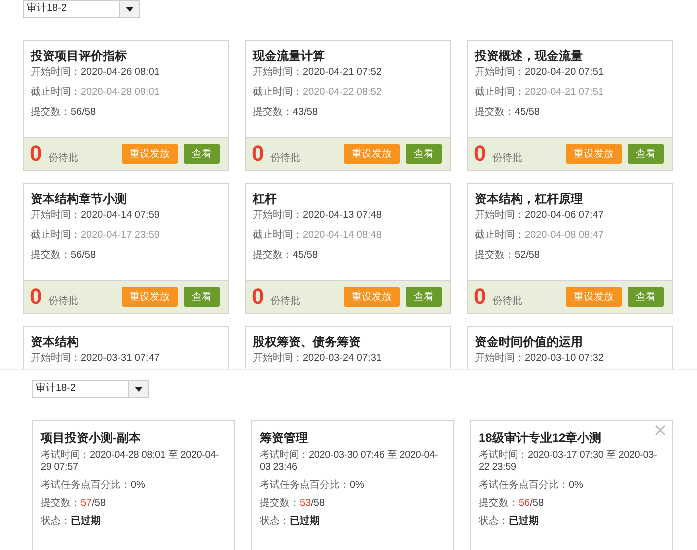 Image resolution: width=697 pixels, height=550 pixels. I want to click on start-time: 开始时间：2020-04-21 07:52, so click(318, 73).